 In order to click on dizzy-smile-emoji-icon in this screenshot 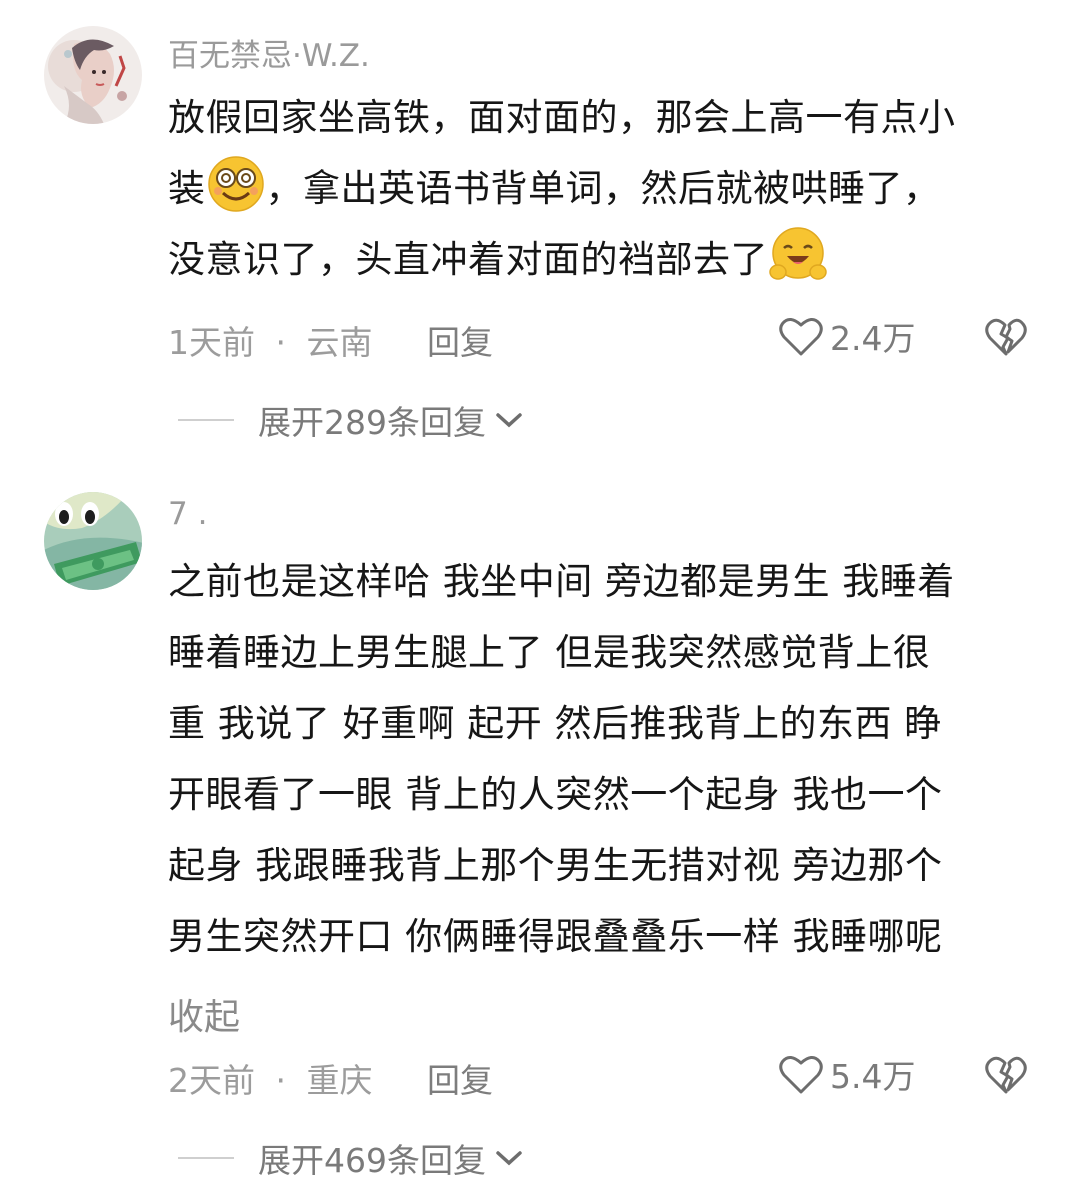, I will do `click(235, 184)`.